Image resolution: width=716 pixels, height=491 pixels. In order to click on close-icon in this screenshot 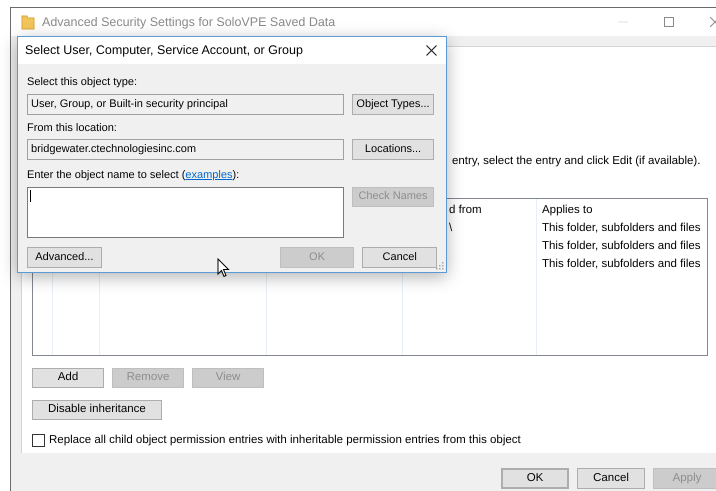, I will do `click(431, 50)`.